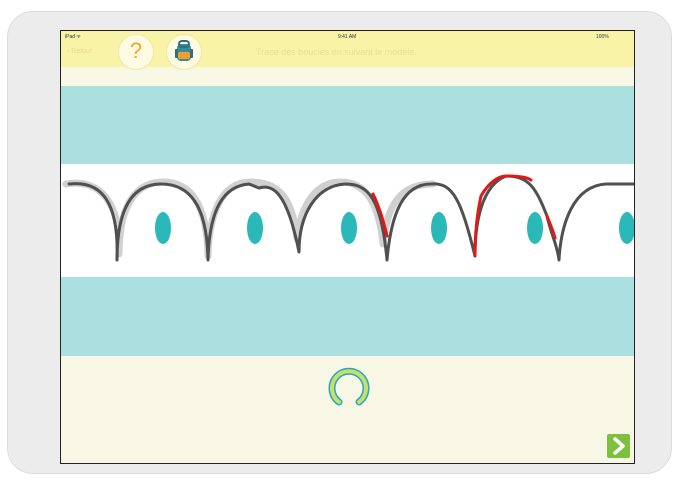 This screenshot has width=678, height=480. What do you see at coordinates (602, 37) in the screenshot?
I see `battery-level: 100%` at bounding box center [602, 37].